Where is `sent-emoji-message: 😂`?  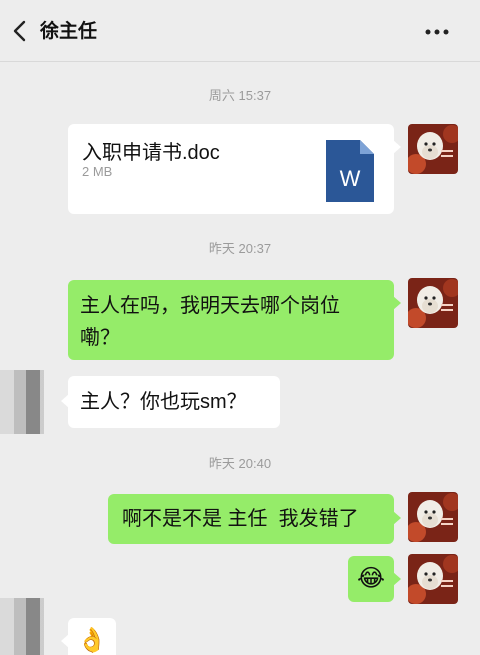 sent-emoji-message: 😂 is located at coordinates (374, 579).